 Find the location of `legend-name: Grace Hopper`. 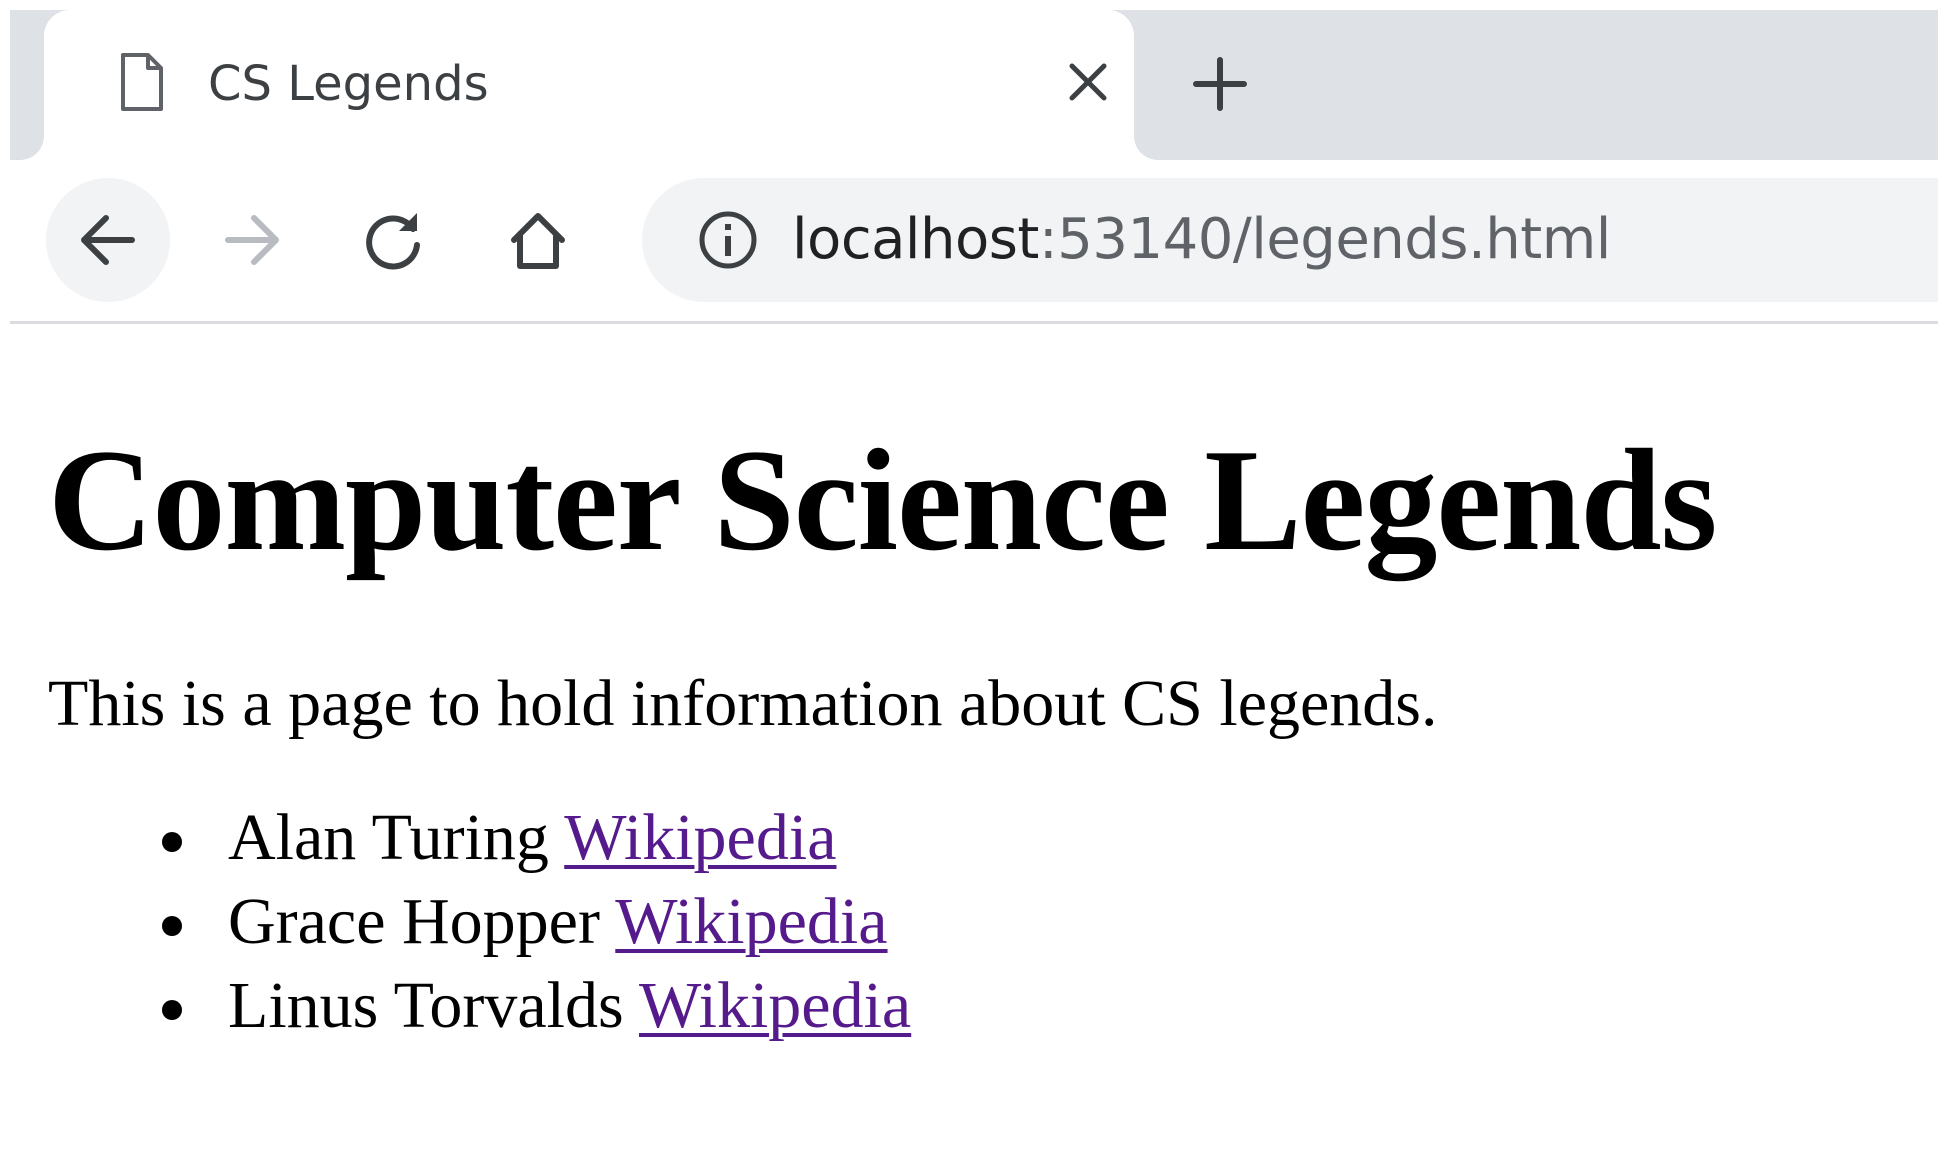

legend-name: Grace Hopper is located at coordinates (414, 921).